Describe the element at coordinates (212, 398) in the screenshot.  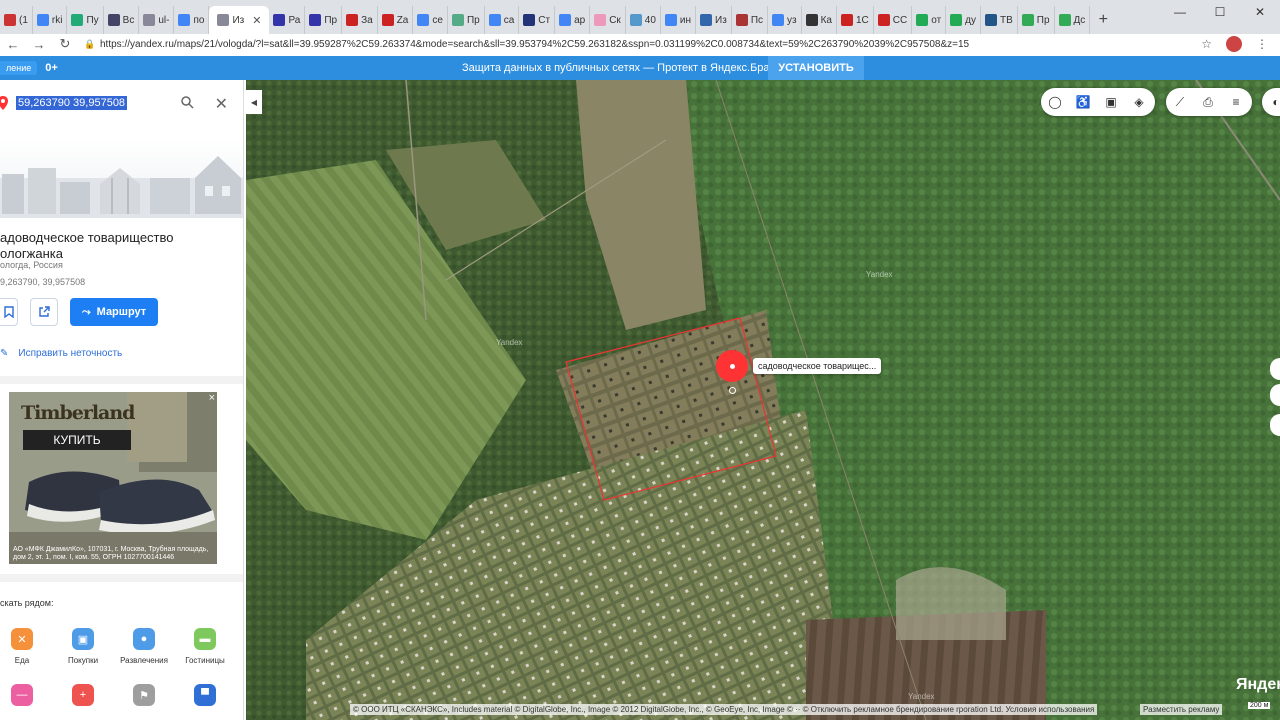
I see `ad-close-icon: ×` at that location.